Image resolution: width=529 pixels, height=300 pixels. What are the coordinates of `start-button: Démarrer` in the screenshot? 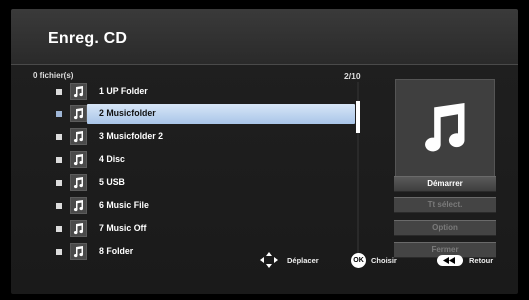 It's located at (445, 184).